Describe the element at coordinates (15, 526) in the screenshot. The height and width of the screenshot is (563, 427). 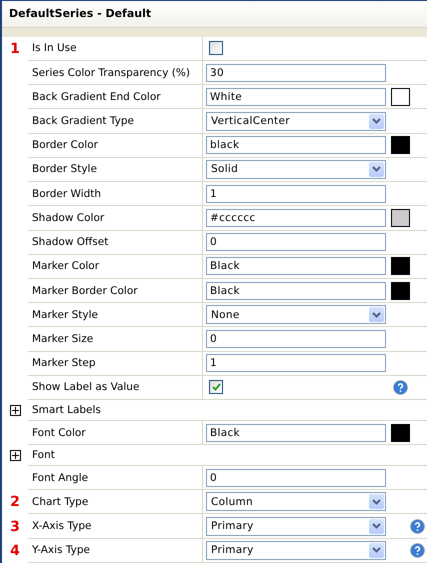
I see `step-number: 3` at that location.